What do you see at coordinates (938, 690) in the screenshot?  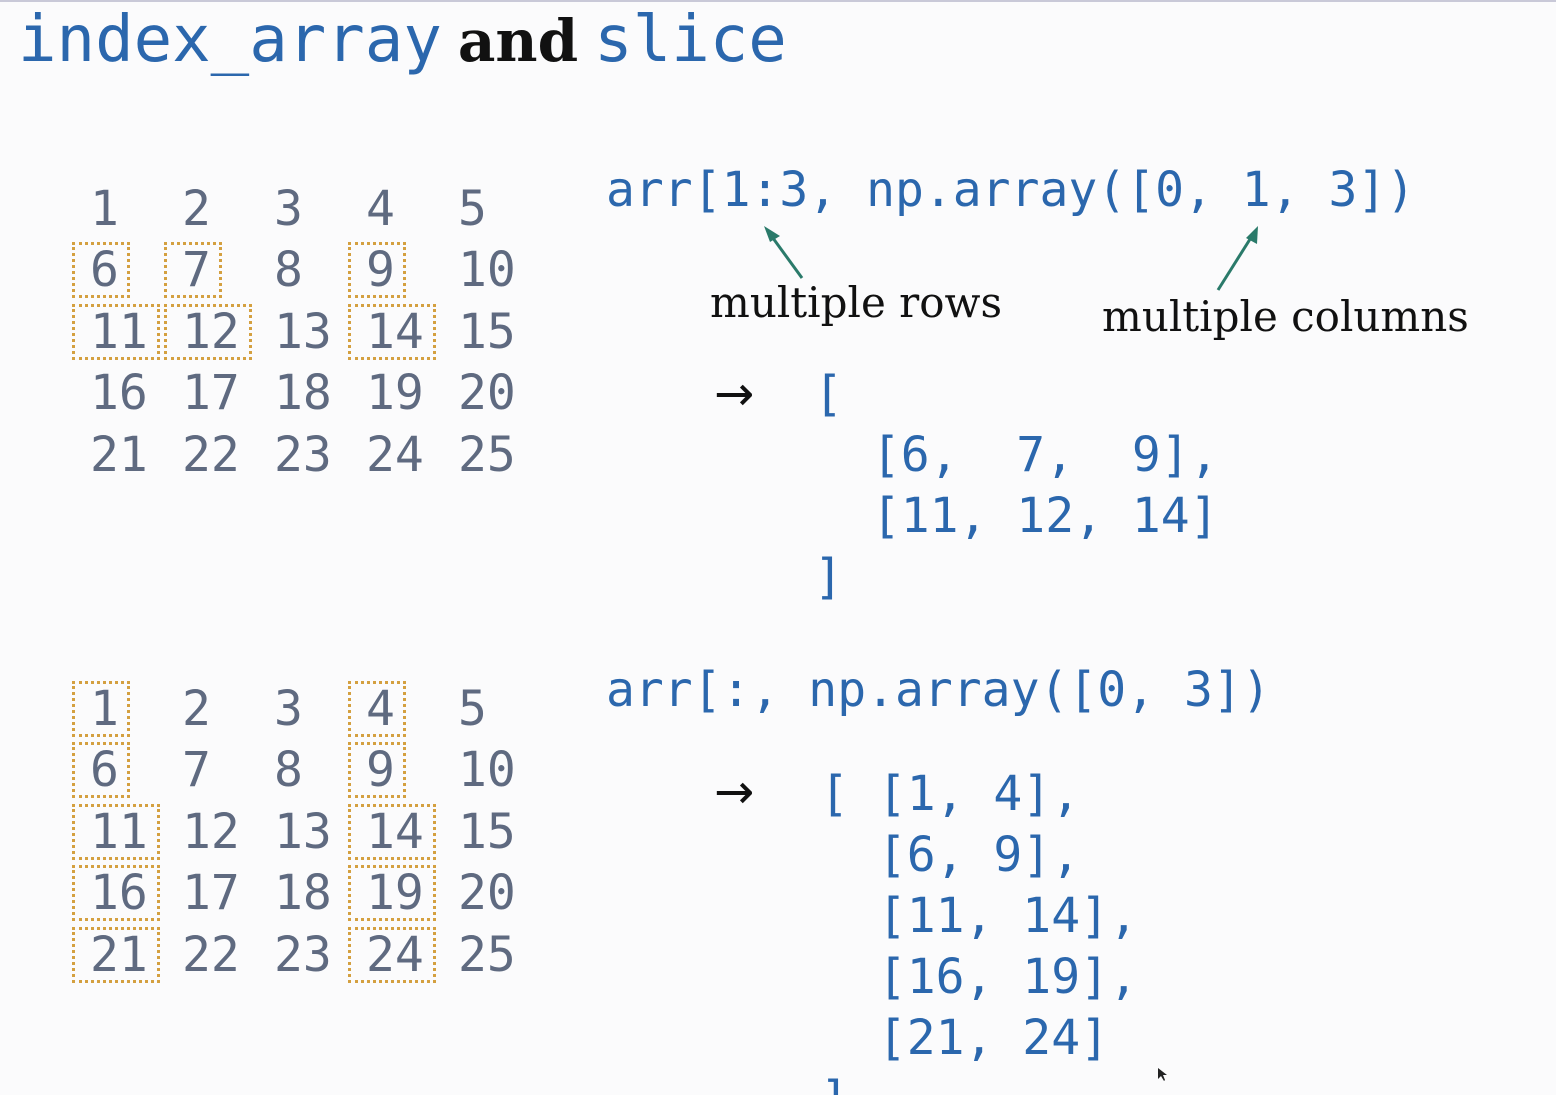 I see `expression-example-2: arr[:, np.array([0, 3])` at bounding box center [938, 690].